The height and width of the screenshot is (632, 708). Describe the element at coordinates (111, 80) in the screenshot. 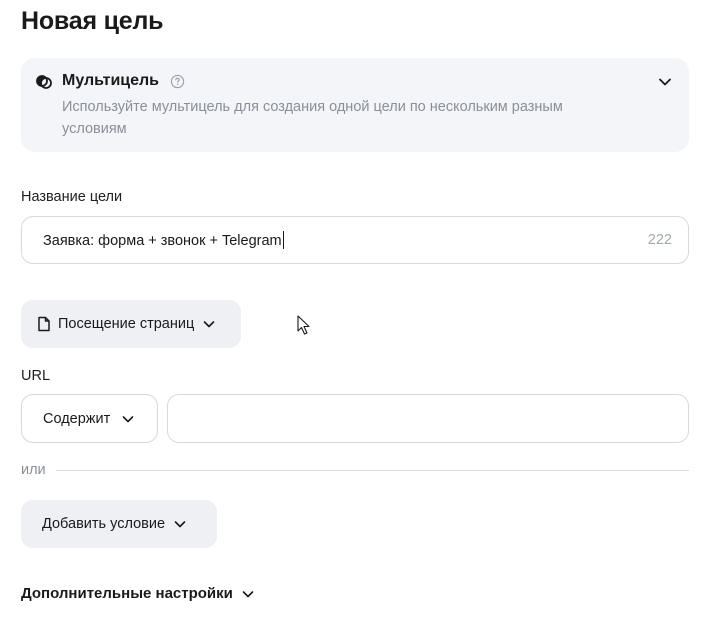

I see `multigoal-title: Мультицель` at that location.